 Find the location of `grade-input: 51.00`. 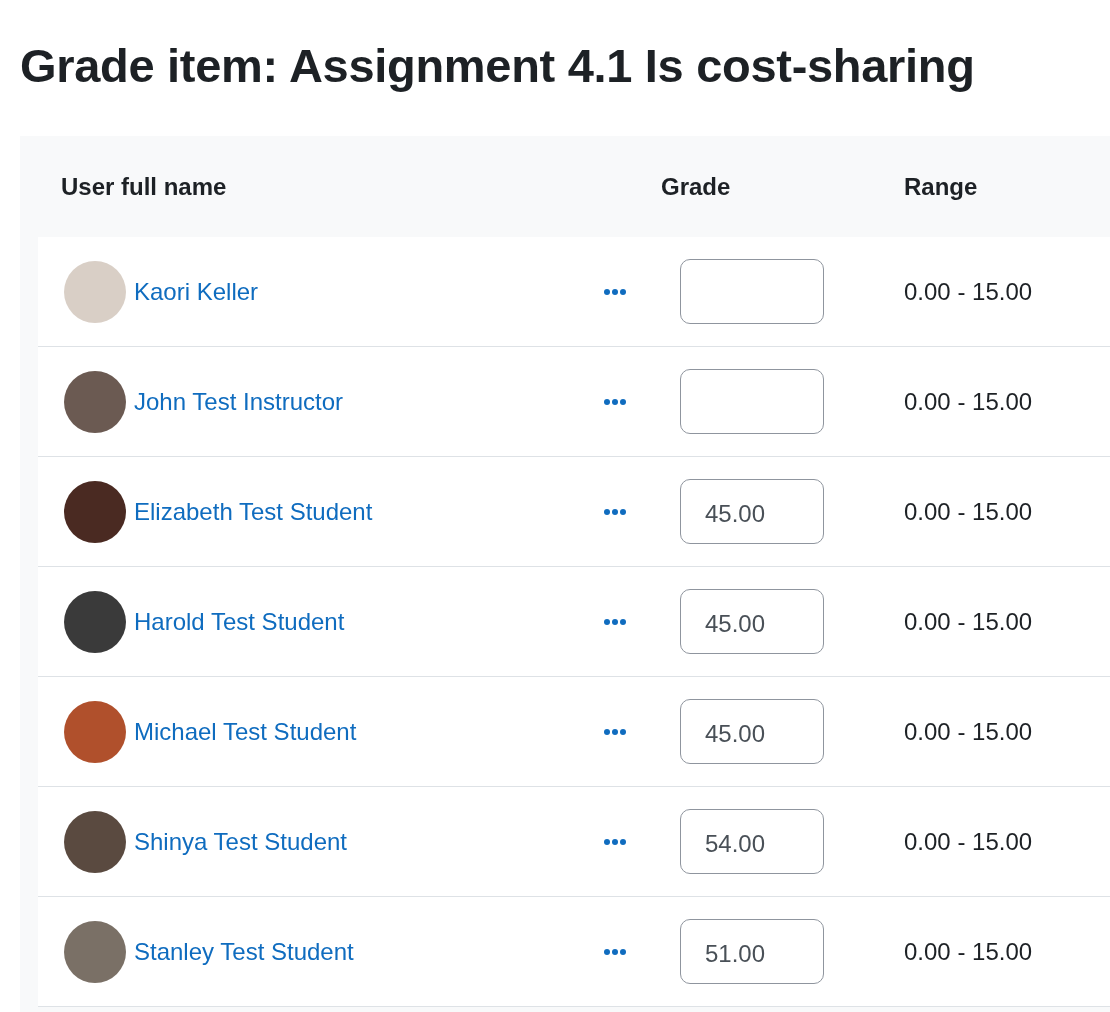

grade-input: 51.00 is located at coordinates (752, 951).